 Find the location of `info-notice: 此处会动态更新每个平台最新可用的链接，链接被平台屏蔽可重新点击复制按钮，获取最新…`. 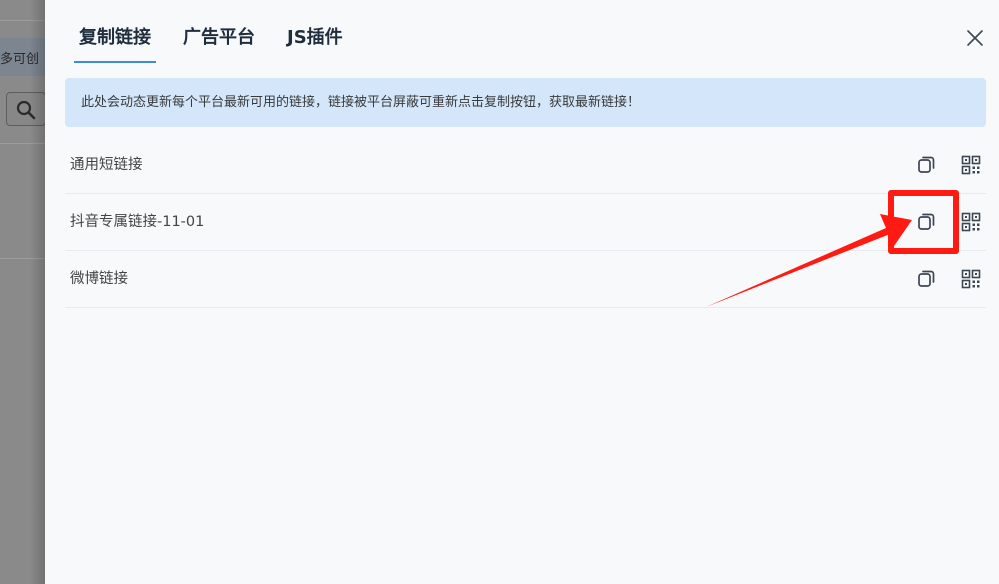

info-notice: 此处会动态更新每个平台最新可用的链接，链接被平台屏蔽可重新点击复制按钮，获取最新… is located at coordinates (525, 102).